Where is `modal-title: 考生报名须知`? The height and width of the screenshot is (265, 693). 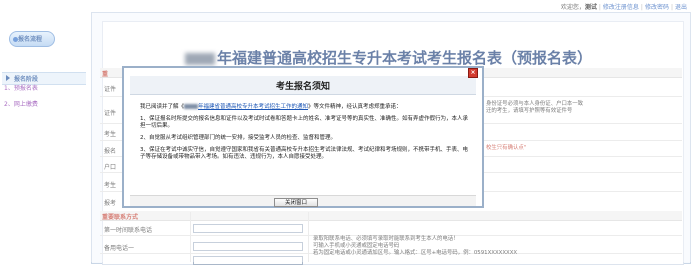 modal-title: 考生报名须知 is located at coordinates (302, 87).